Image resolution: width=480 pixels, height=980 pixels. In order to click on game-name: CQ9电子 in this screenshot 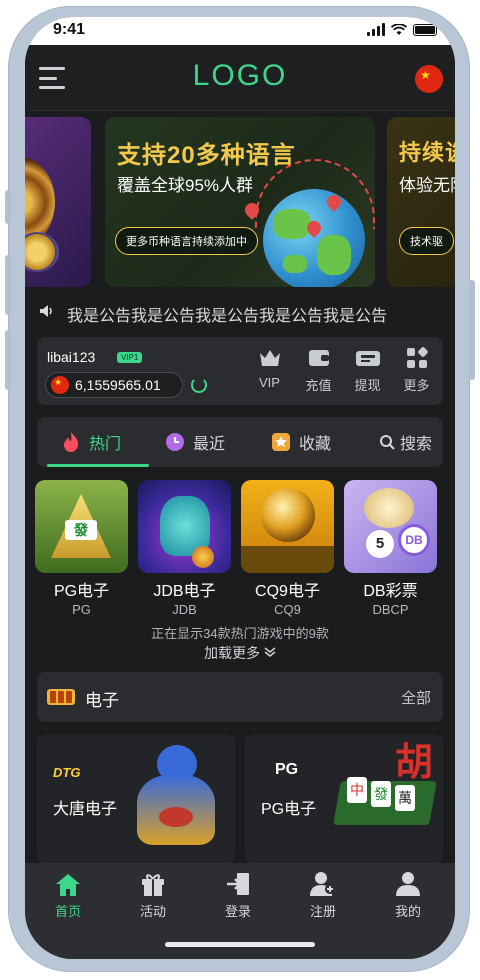, I will do `click(287, 591)`.